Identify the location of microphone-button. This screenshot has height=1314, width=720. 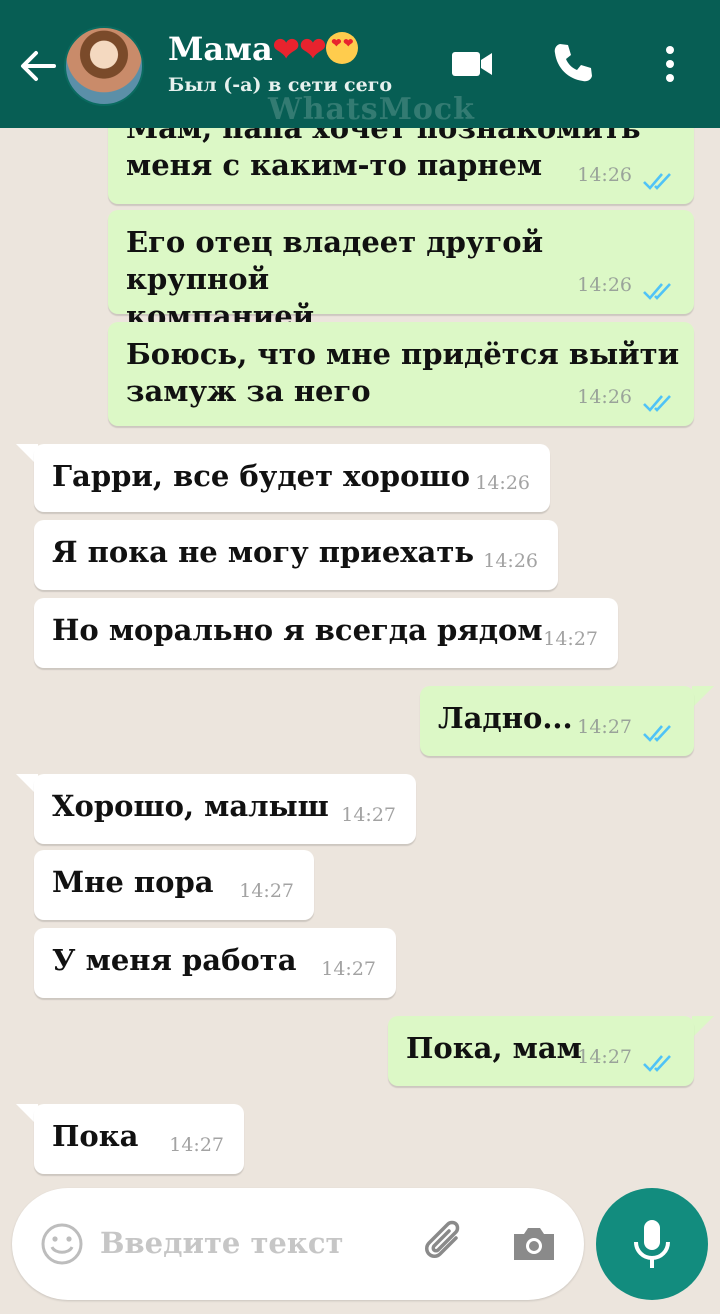
(652, 1244).